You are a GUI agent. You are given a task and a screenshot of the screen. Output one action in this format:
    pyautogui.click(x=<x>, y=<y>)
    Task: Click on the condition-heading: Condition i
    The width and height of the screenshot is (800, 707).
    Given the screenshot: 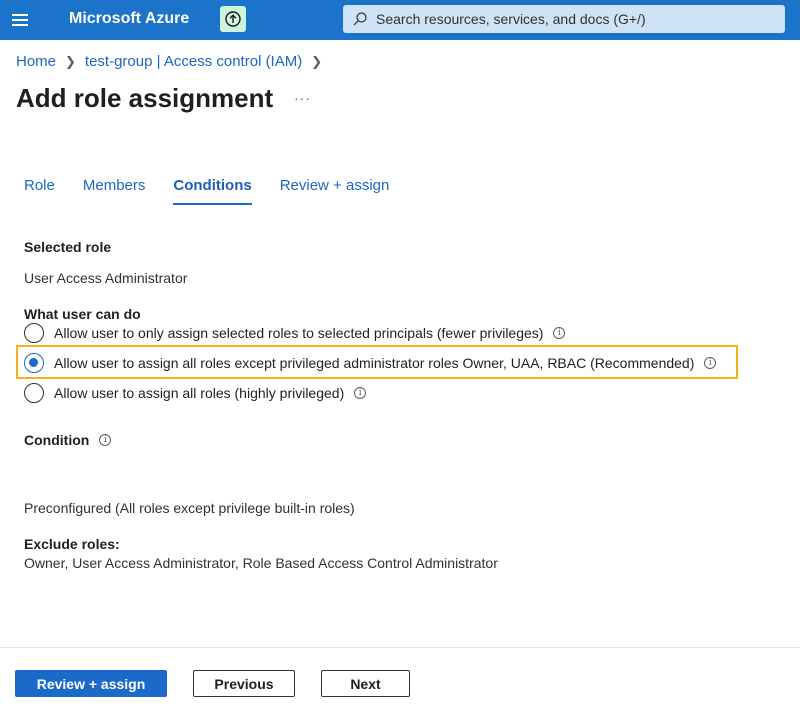 What is the action you would take?
    pyautogui.click(x=68, y=440)
    